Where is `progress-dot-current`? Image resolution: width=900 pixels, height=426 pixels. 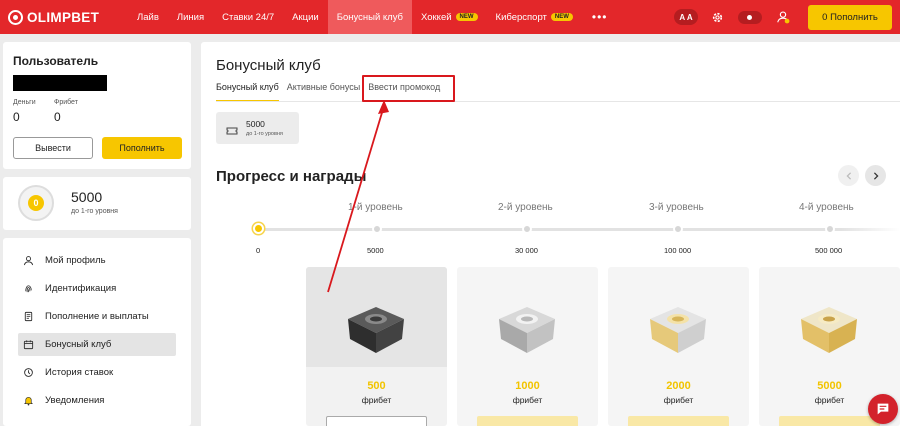
progress-dot-current is located at coordinates (258, 228).